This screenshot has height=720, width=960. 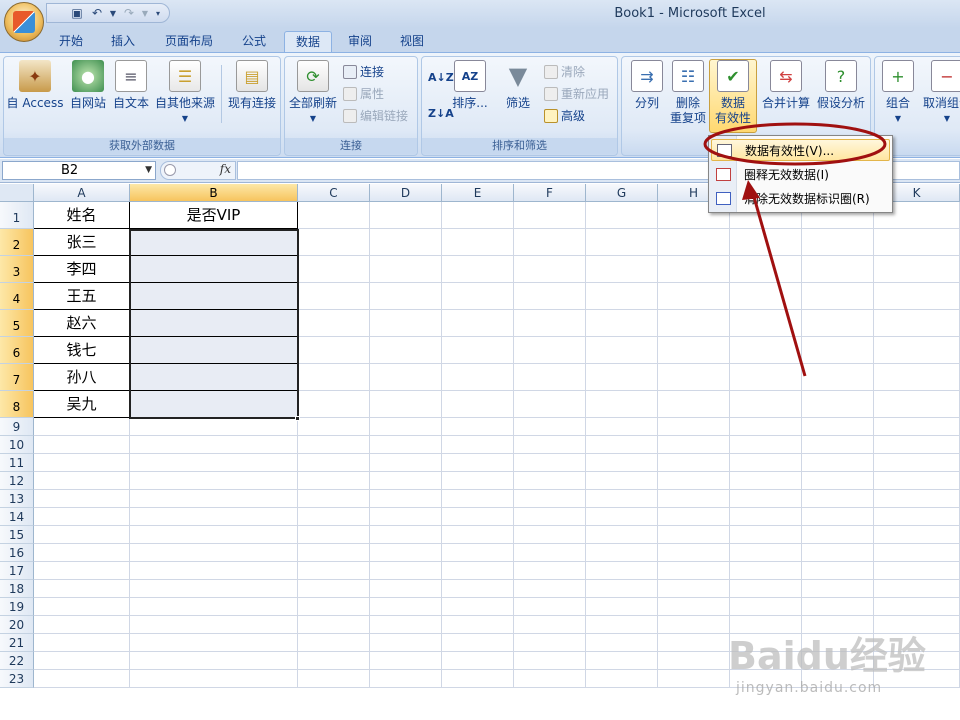 What do you see at coordinates (406, 499) in the screenshot?
I see `cell-d13` at bounding box center [406, 499].